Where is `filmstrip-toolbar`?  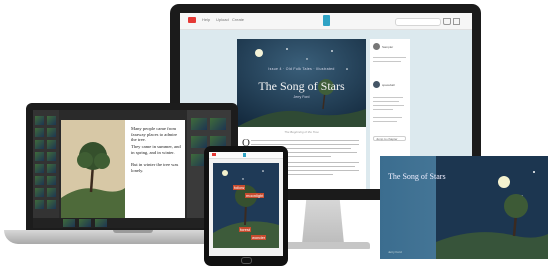
filmstrip-toolbar is located at coordinates (132, 223).